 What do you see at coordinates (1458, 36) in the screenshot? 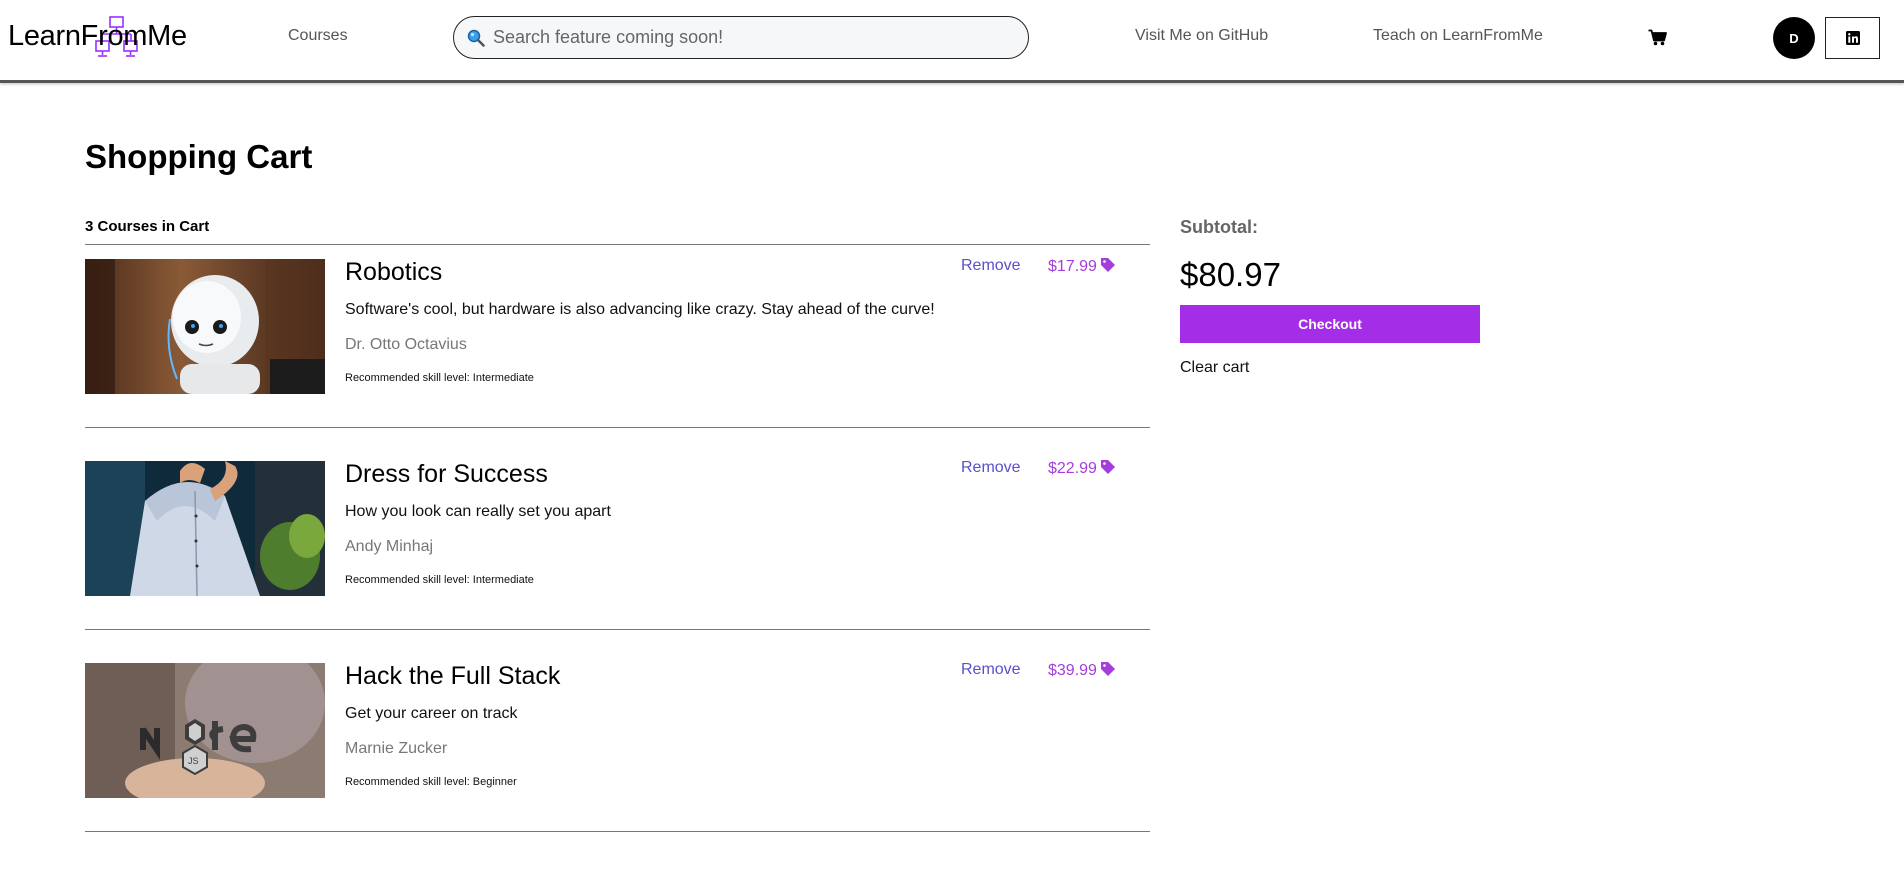
I see `nav-teach-link: Teach on LearnFromMe` at bounding box center [1458, 36].